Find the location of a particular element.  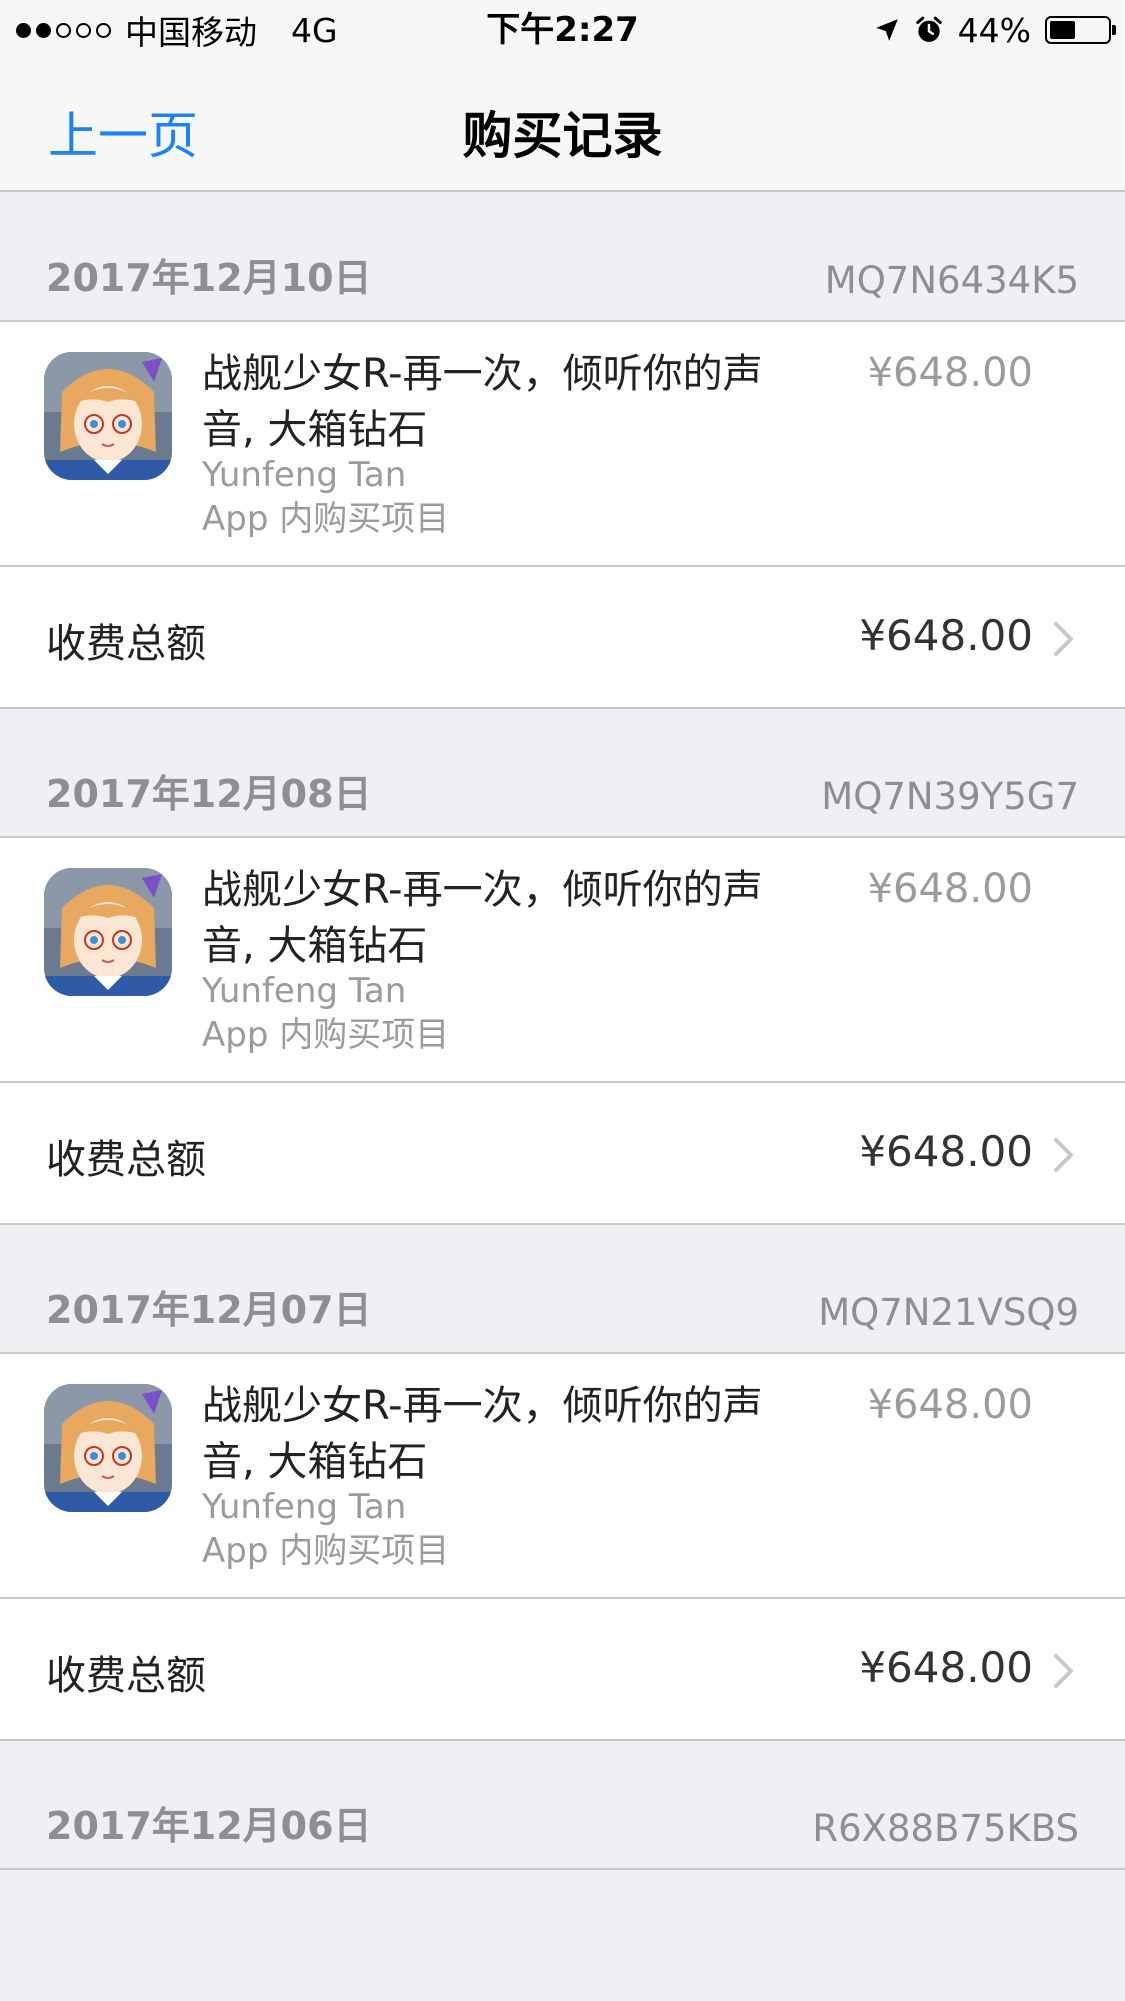

purchase-section: 2017年12月06日 R6X88B75KBS is located at coordinates (562, 1805).